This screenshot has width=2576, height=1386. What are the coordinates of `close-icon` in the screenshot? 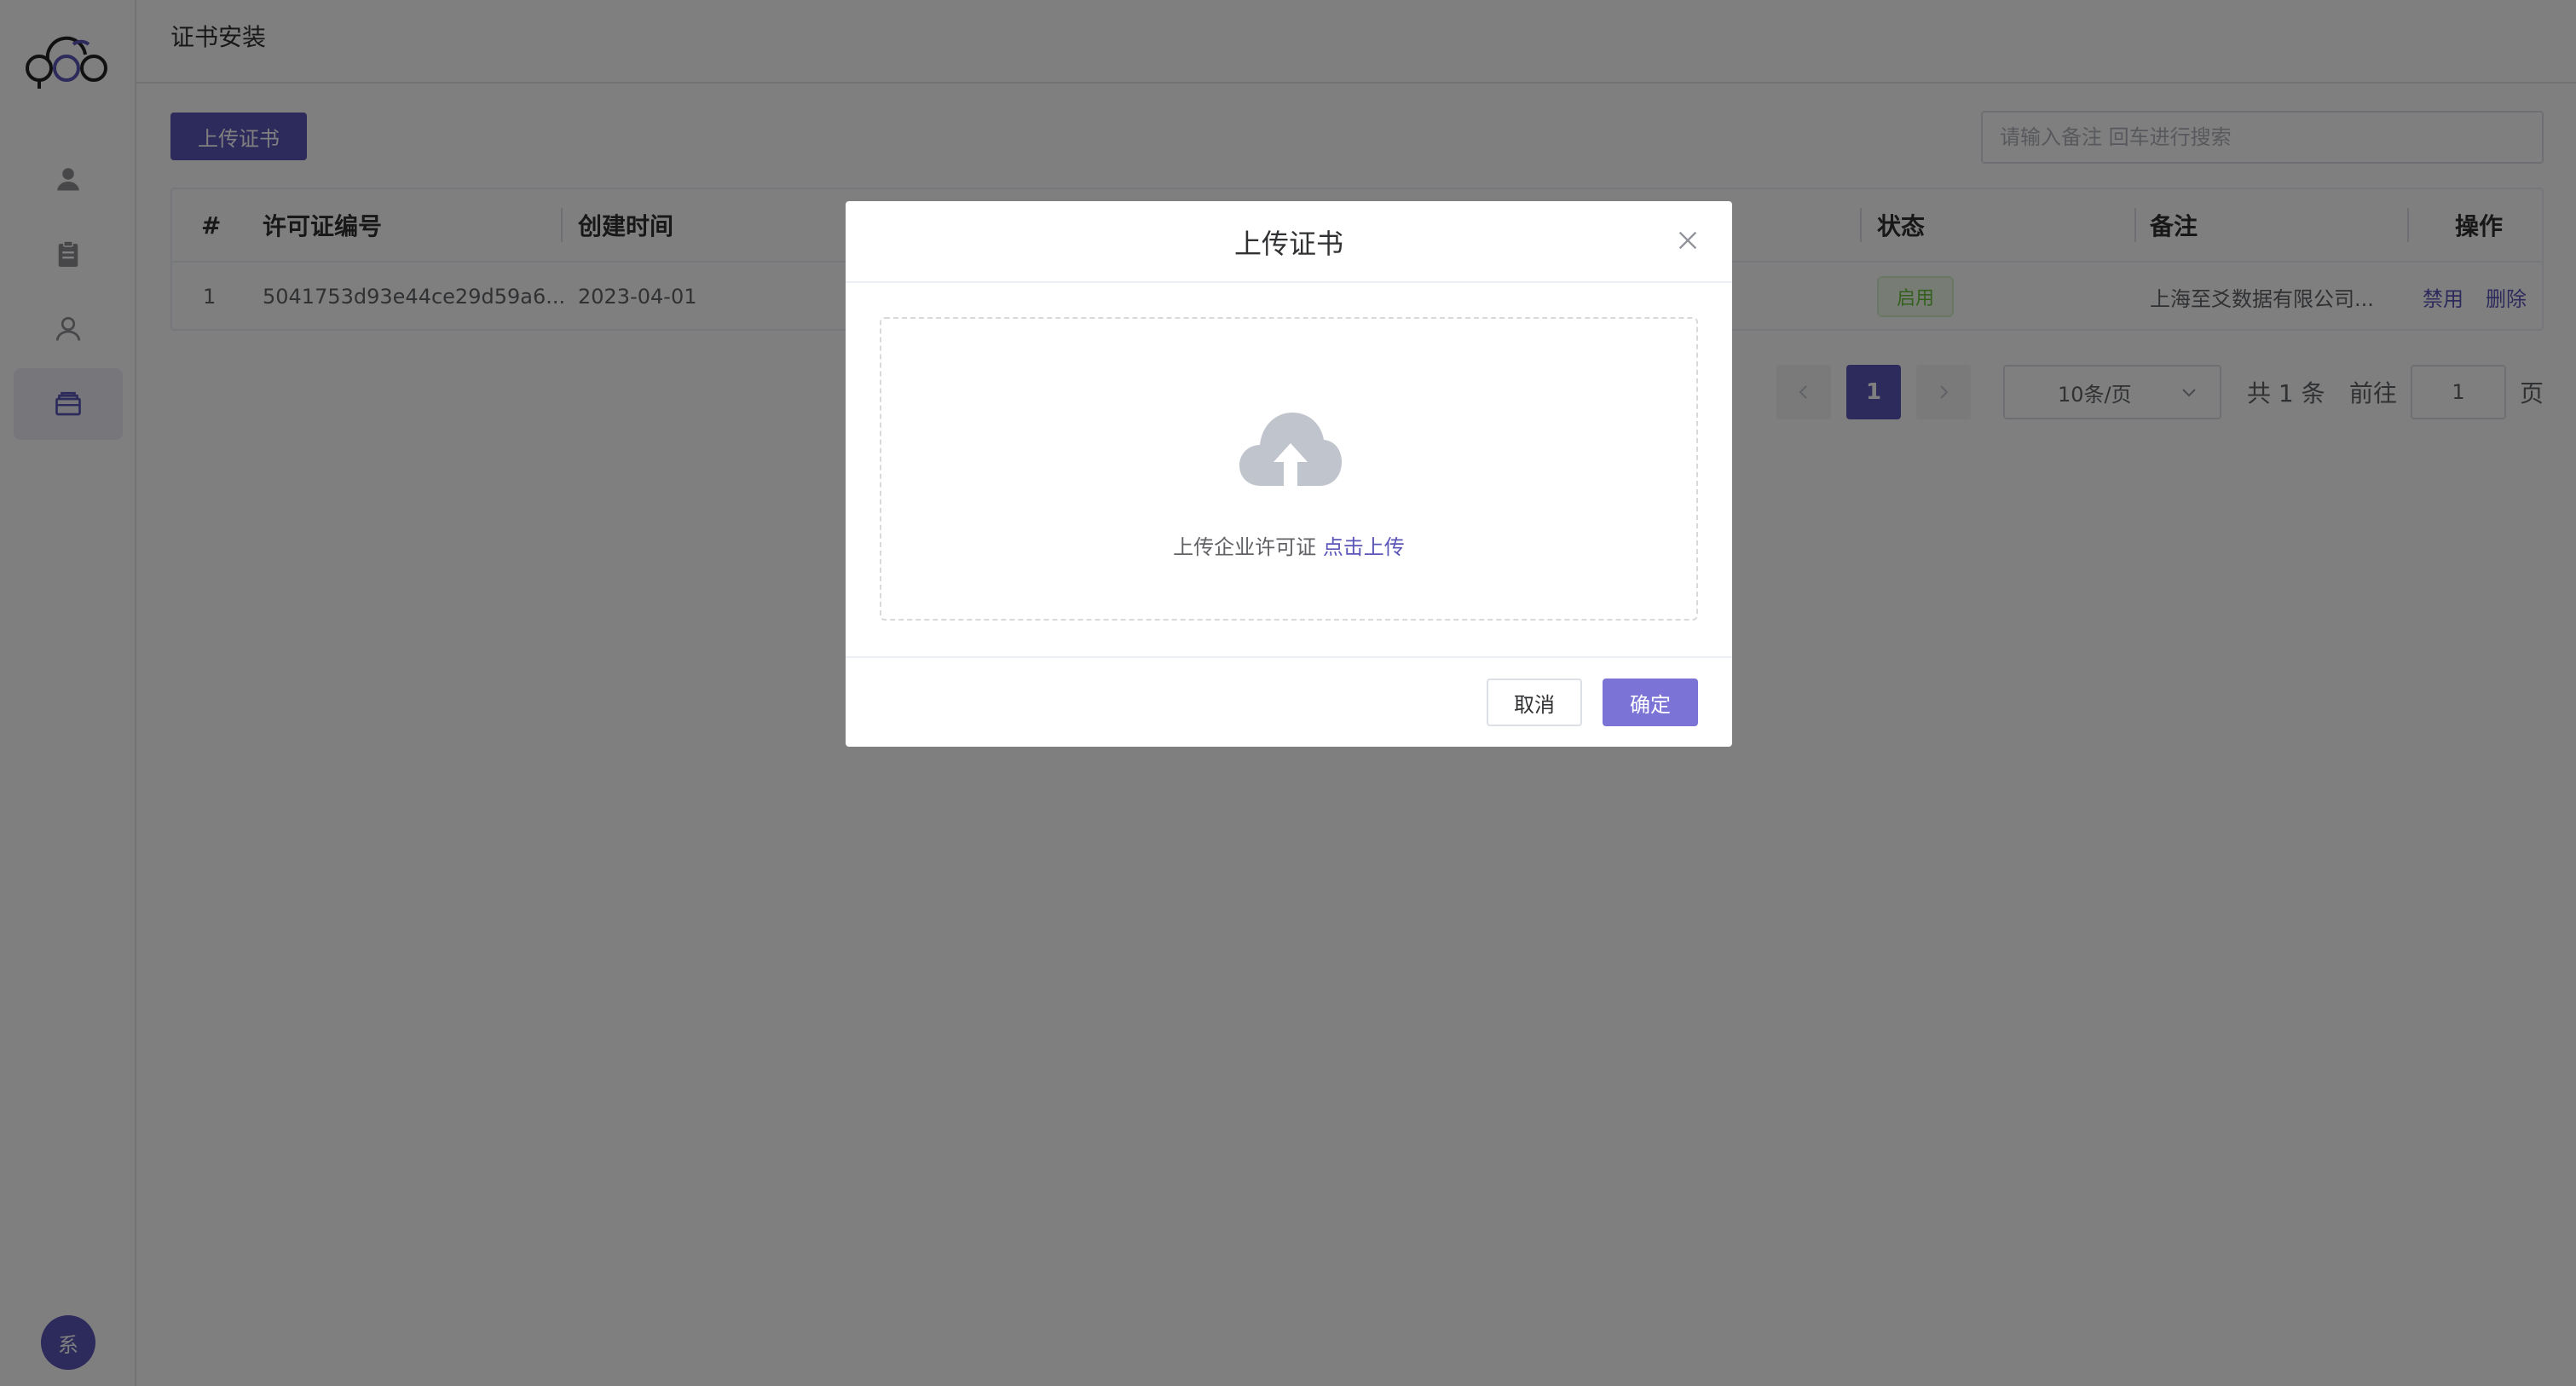 It's located at (1687, 240).